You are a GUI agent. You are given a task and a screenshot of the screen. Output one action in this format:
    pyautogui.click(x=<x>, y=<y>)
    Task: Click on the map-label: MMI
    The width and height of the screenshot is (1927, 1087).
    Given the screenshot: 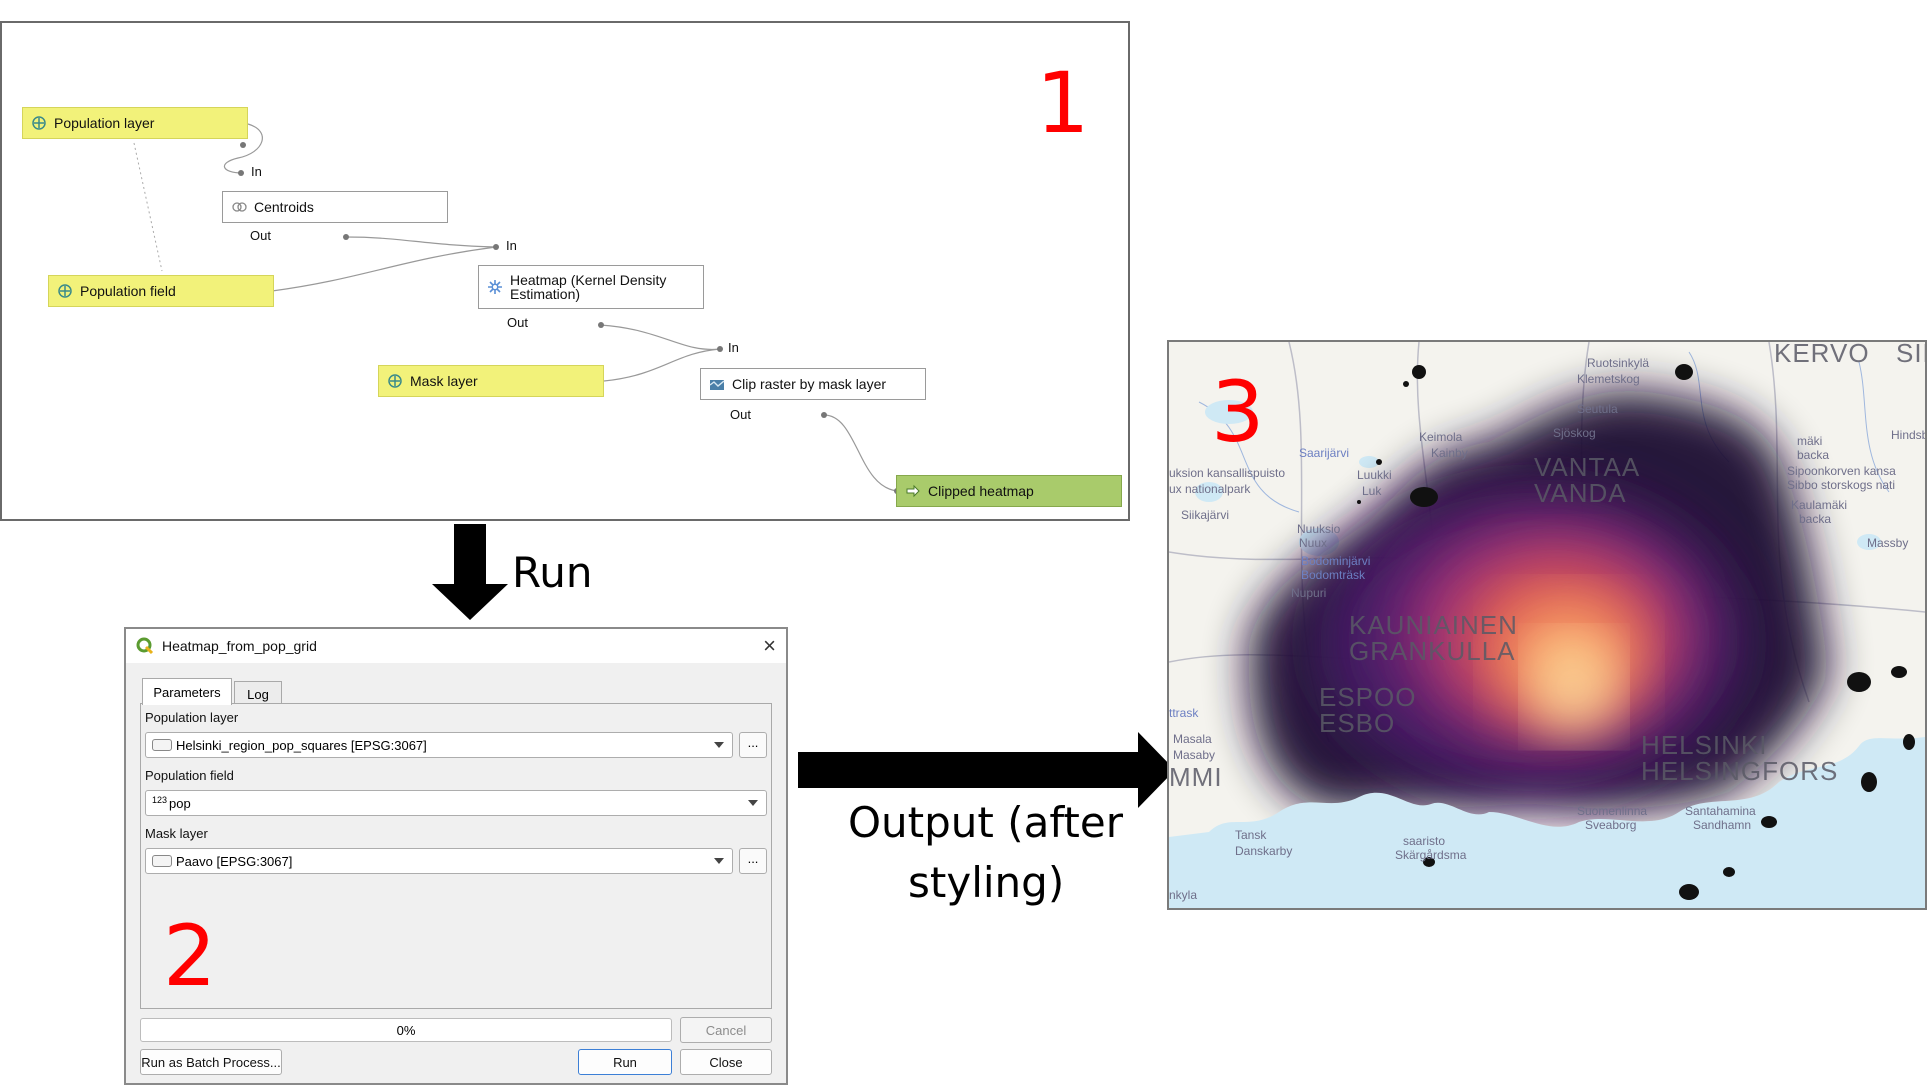 What is the action you would take?
    pyautogui.click(x=1196, y=777)
    